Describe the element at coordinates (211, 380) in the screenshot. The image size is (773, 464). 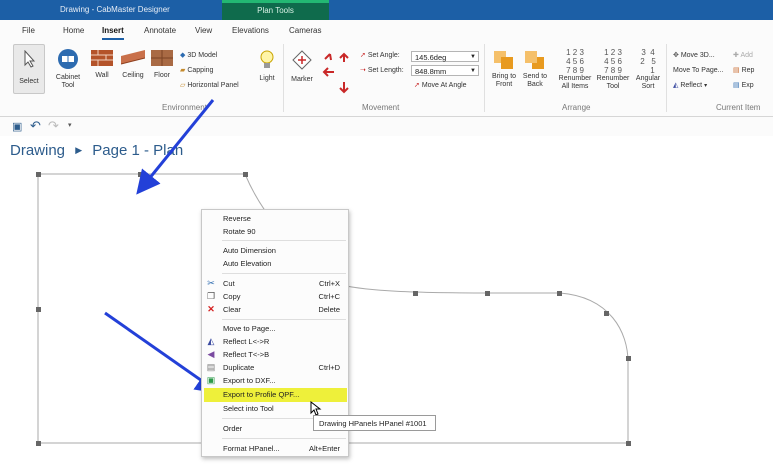
I see `export-dxf-icon: ▣` at that location.